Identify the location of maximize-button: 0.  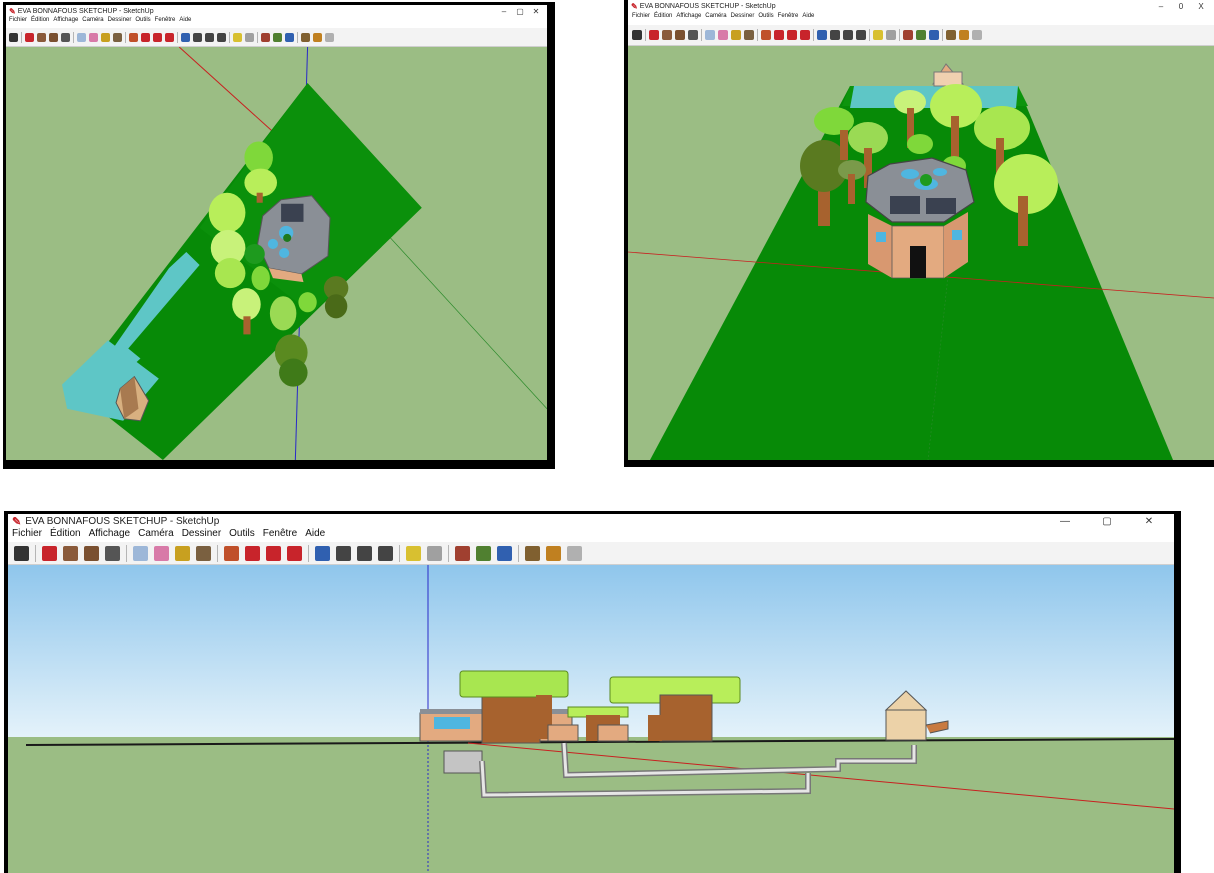
(1181, 6).